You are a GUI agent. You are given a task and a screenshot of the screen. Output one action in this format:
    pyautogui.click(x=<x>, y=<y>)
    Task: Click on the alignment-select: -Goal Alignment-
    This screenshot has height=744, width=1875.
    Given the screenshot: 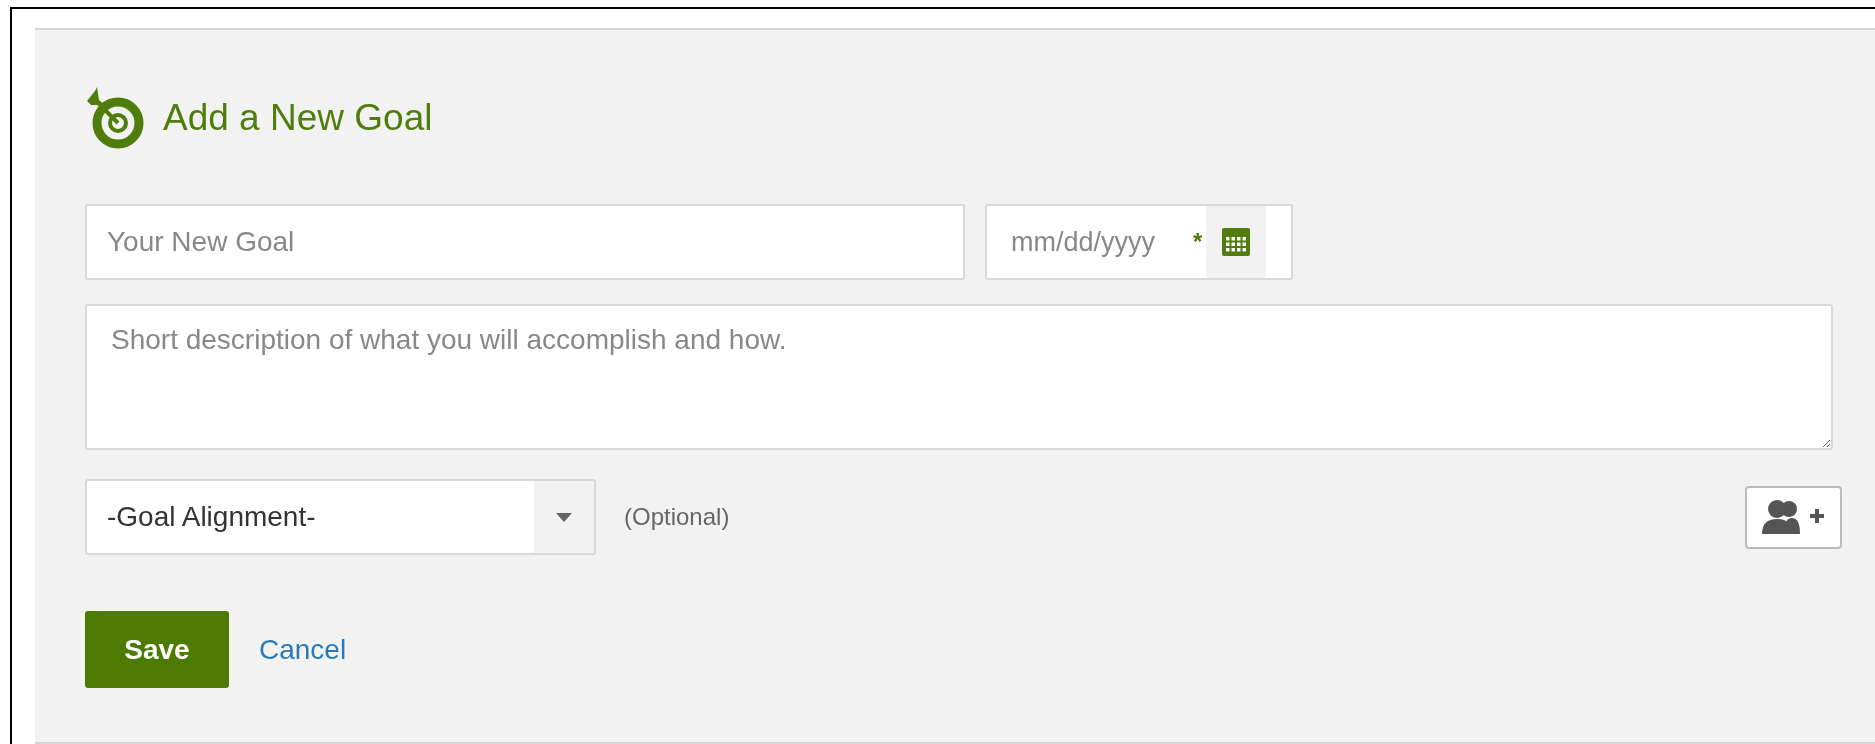 What is the action you would take?
    pyautogui.click(x=340, y=517)
    